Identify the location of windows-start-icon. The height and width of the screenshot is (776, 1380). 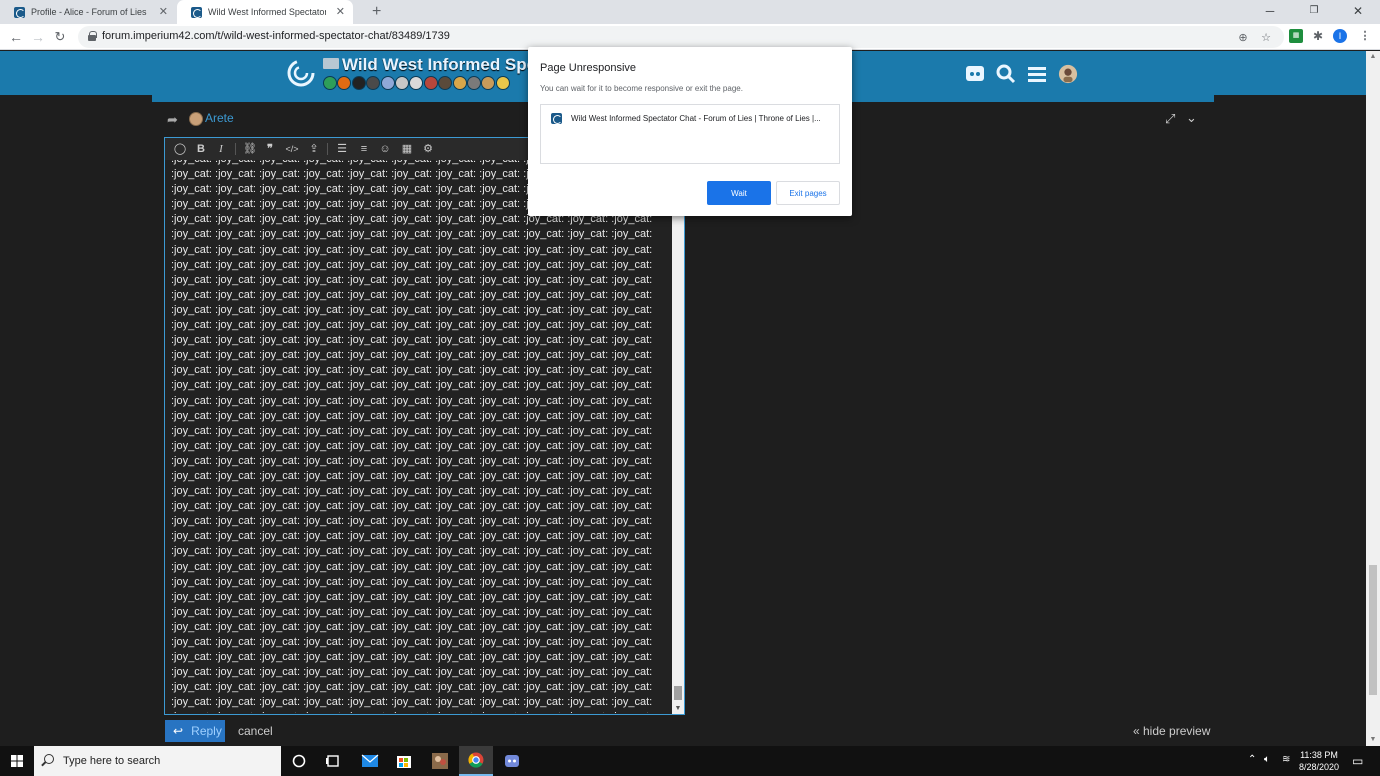
(17, 761).